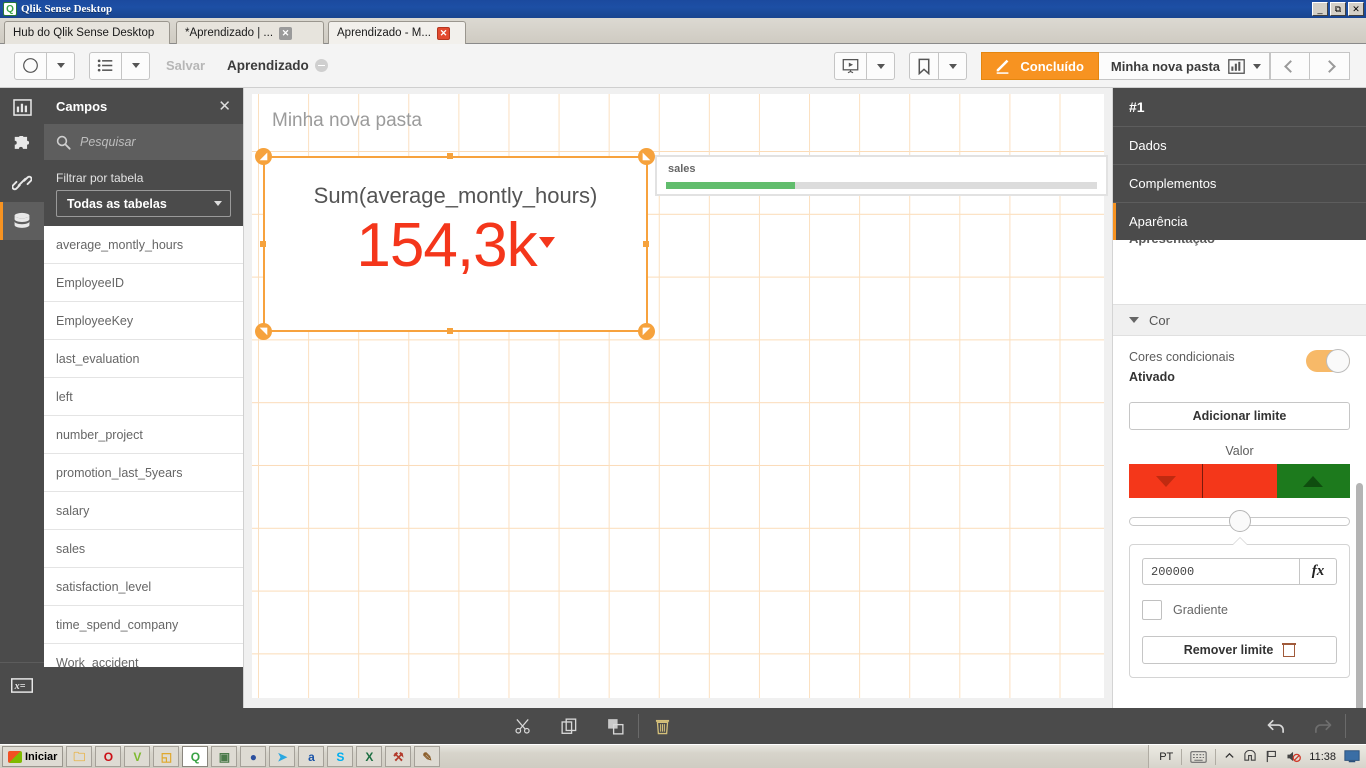  Describe the element at coordinates (1294, 756) in the screenshot. I see `volume-muted-icon` at that location.